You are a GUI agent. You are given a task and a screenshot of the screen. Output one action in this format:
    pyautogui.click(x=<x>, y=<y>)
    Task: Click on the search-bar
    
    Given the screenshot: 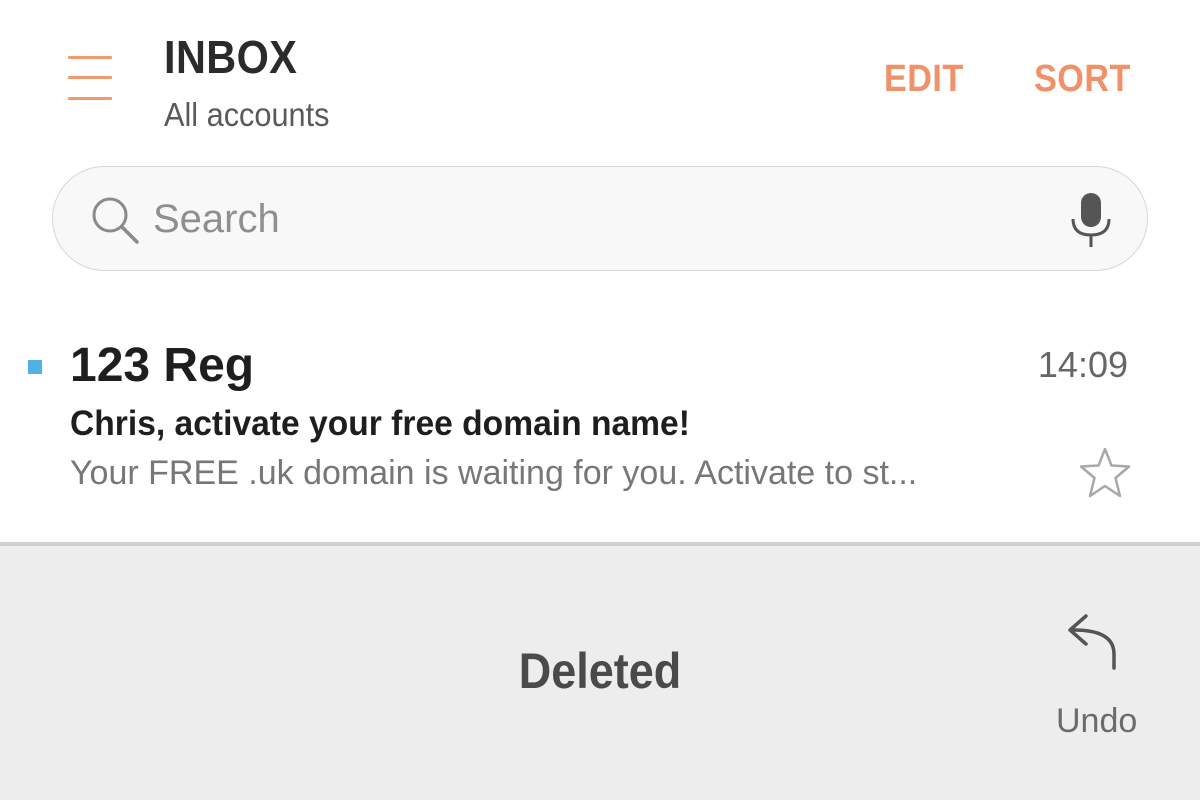 What is the action you would take?
    pyautogui.click(x=600, y=218)
    